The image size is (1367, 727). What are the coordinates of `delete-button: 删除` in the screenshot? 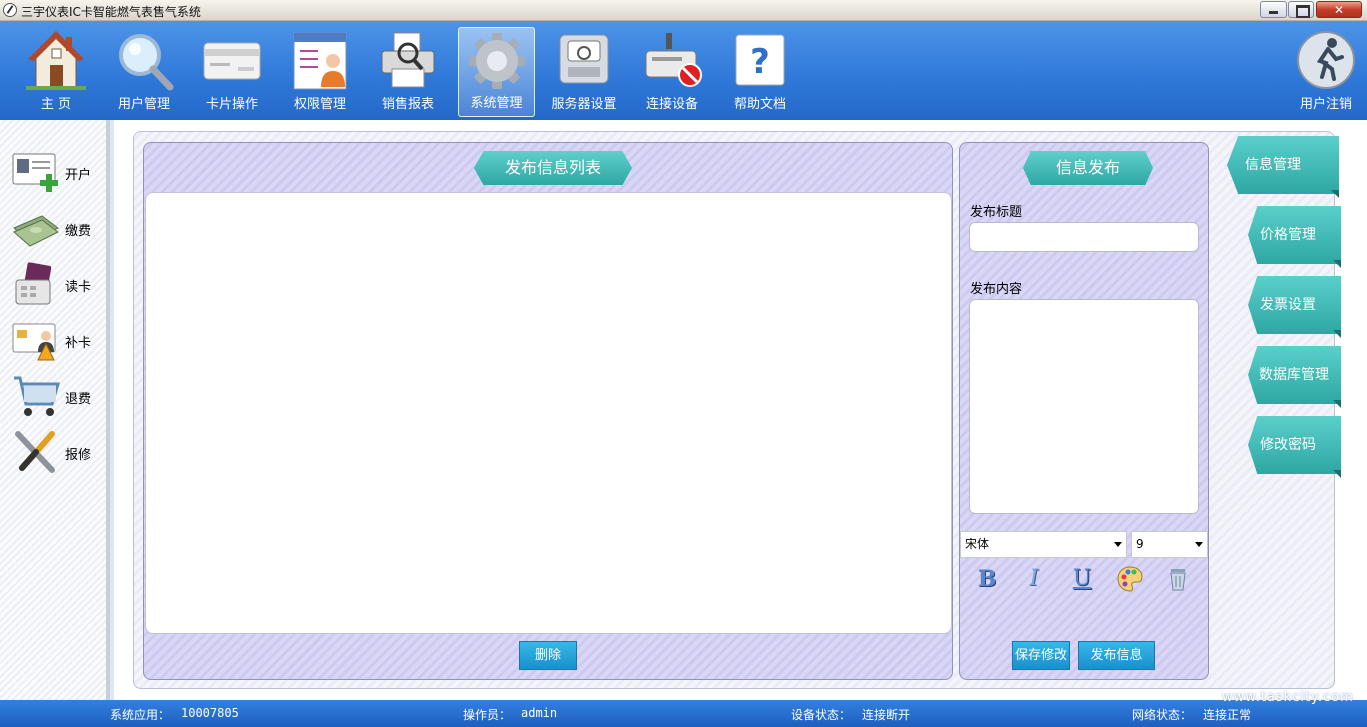 It's located at (548, 655).